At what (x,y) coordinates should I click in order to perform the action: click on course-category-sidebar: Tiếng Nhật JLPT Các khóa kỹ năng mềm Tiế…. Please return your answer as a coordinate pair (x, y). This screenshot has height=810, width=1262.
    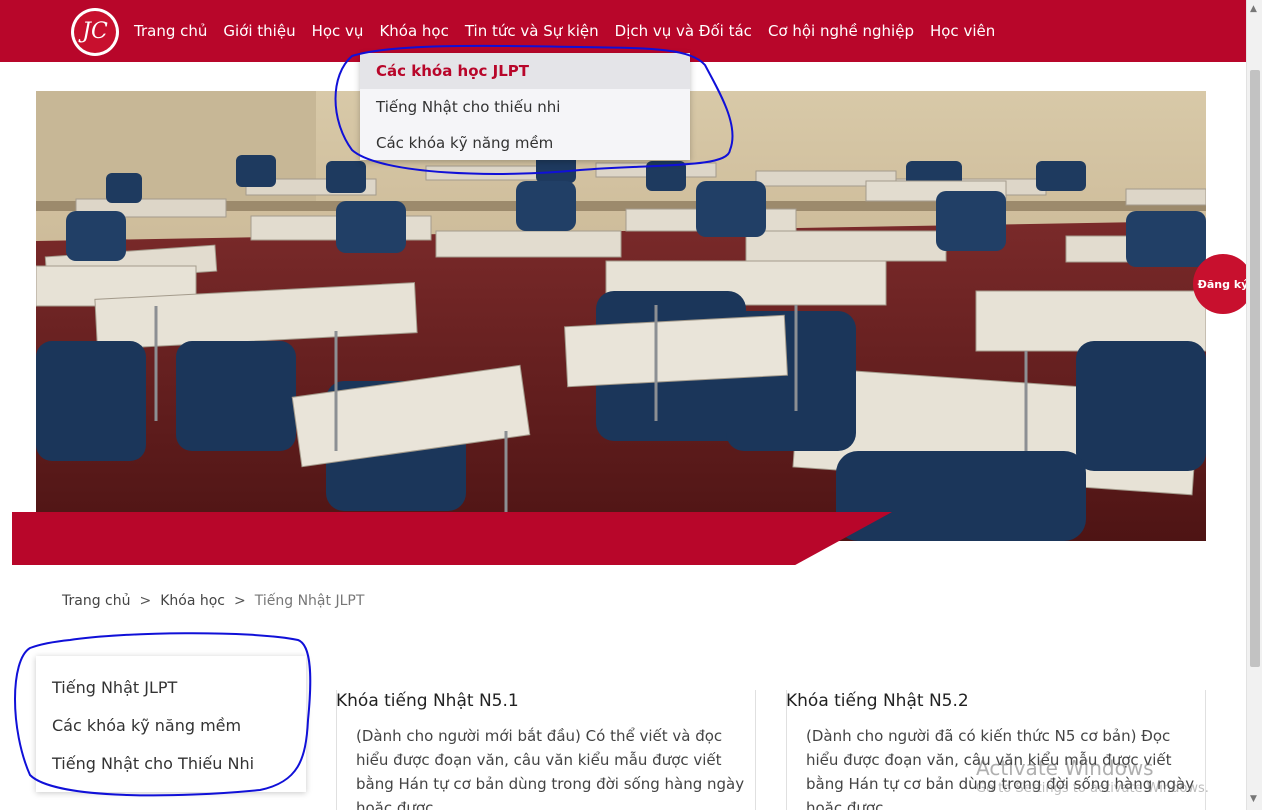
    Looking at the image, I should click on (171, 724).